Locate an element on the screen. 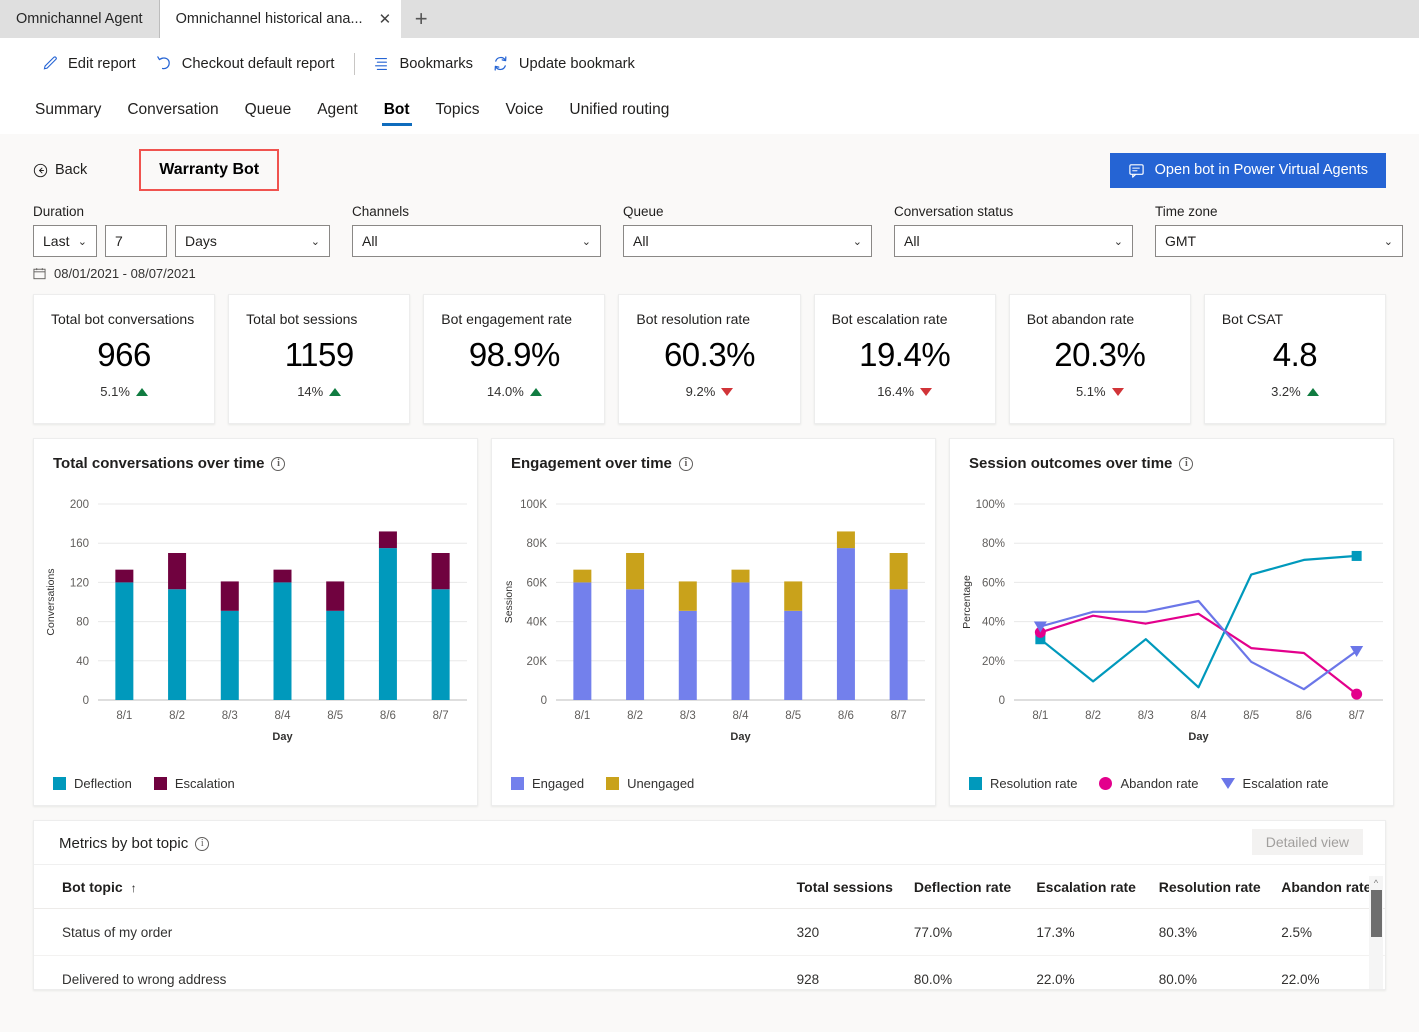  edit-report-button: Edit report is located at coordinates (93, 63).